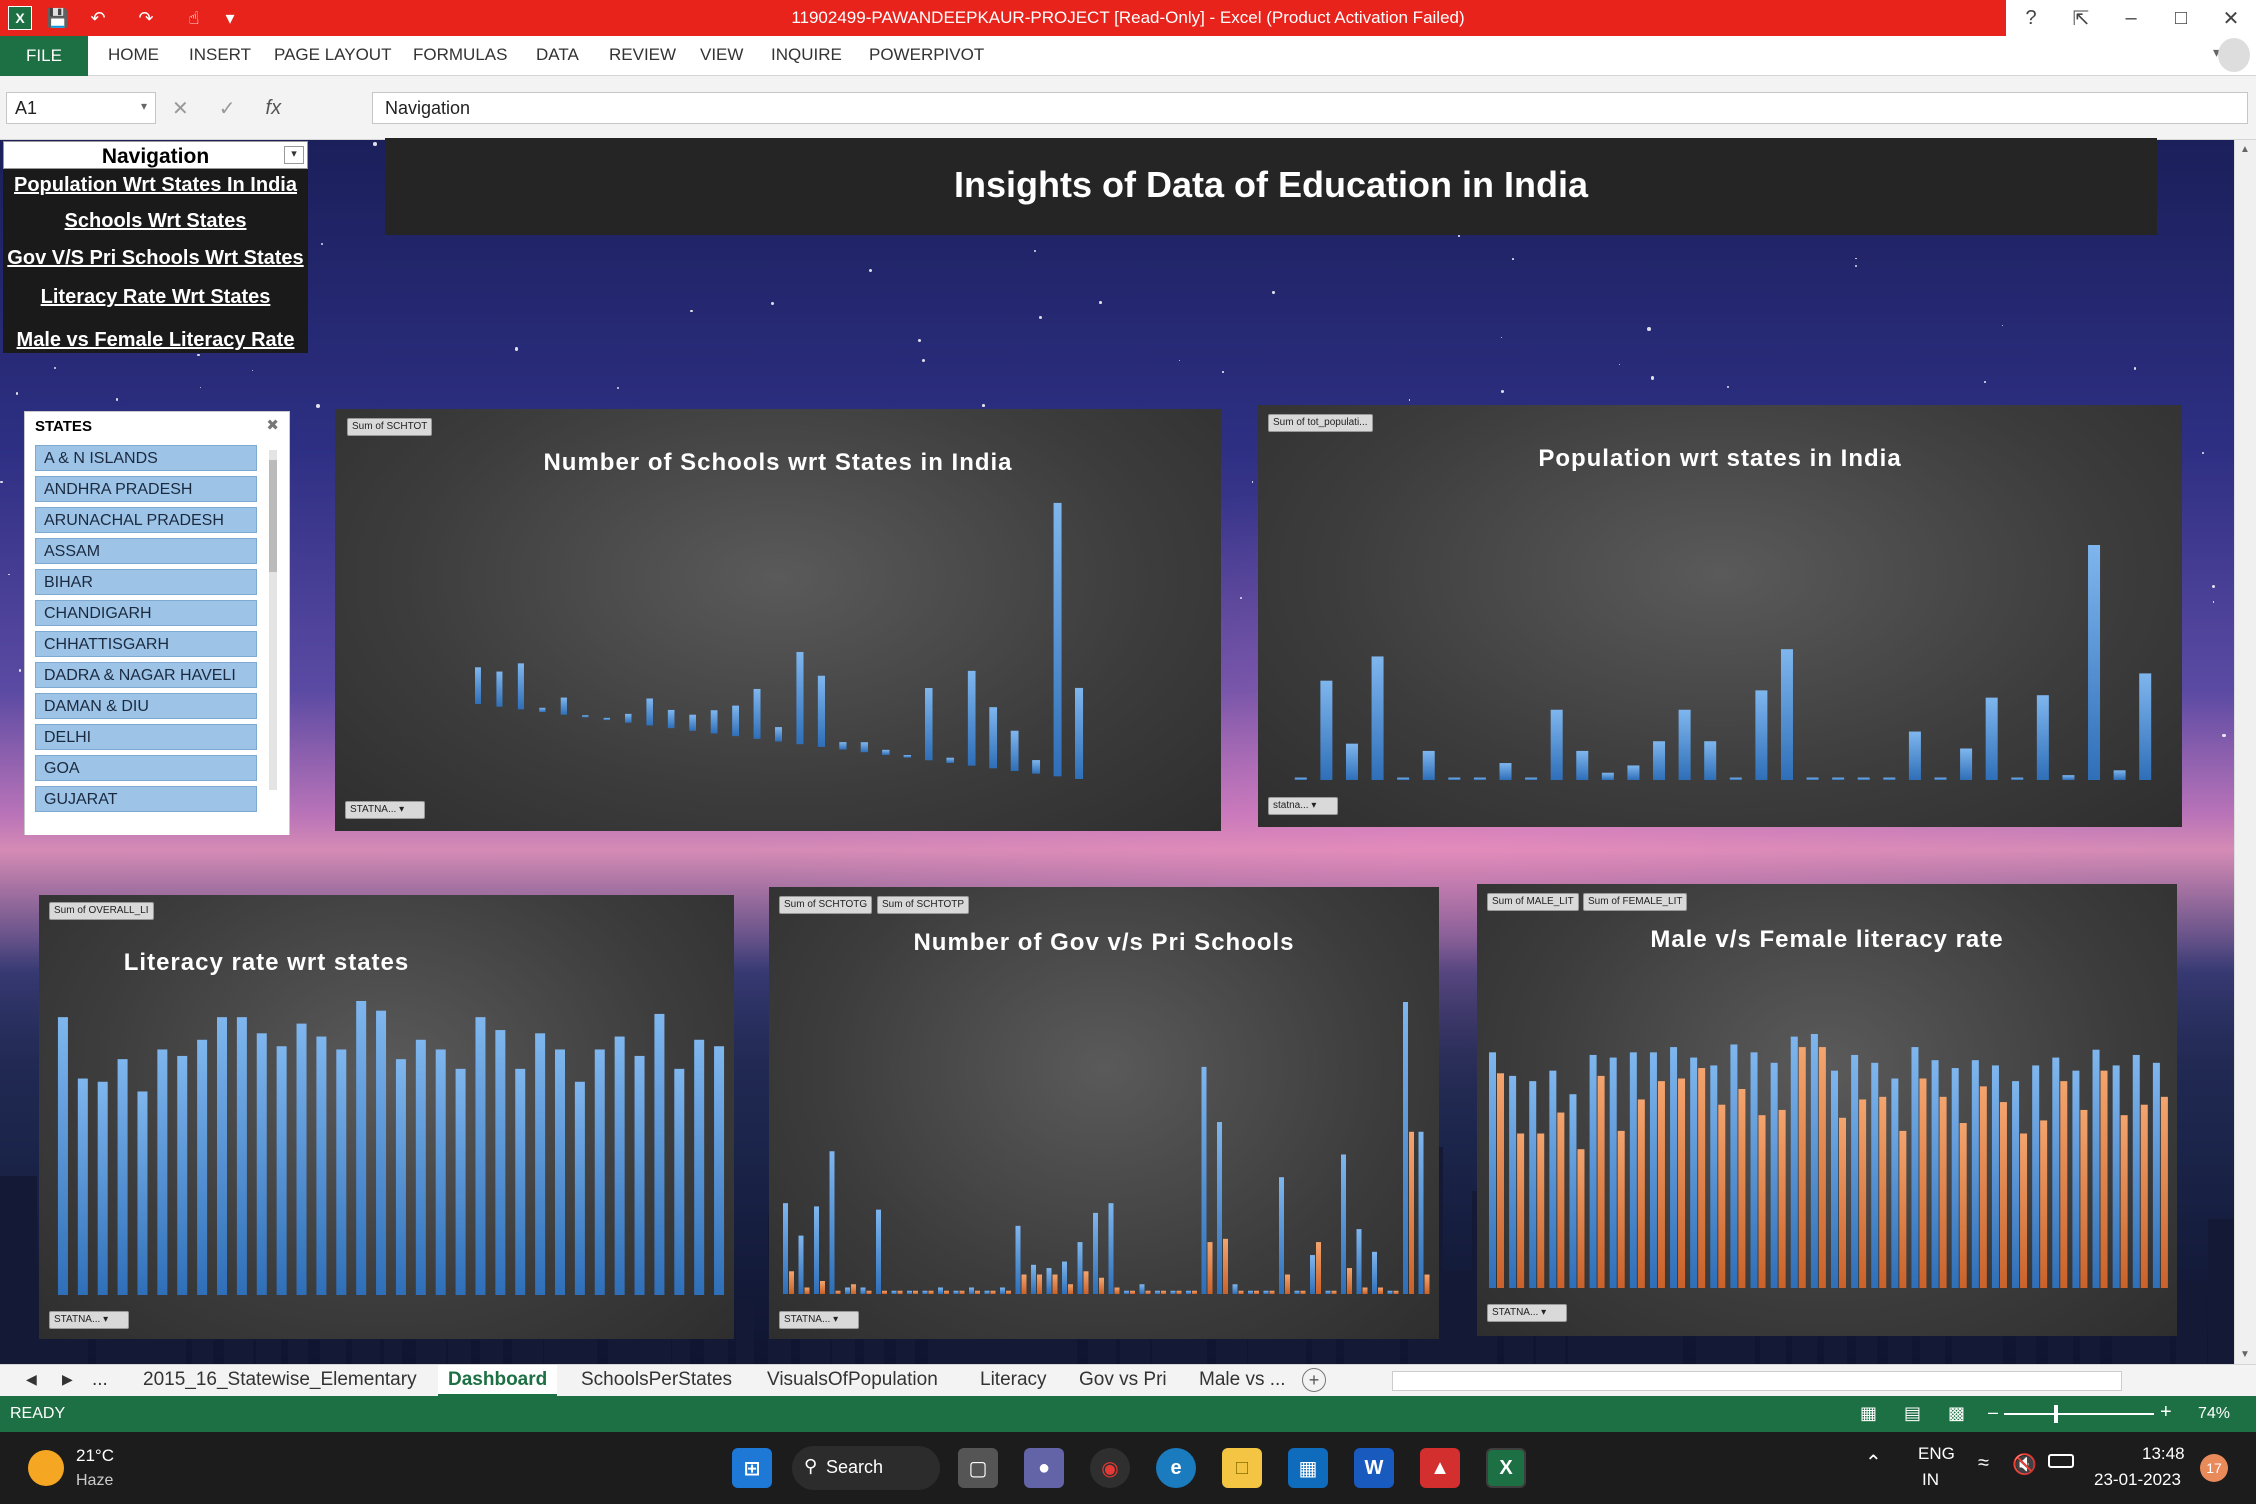  What do you see at coordinates (2061, 1461) in the screenshot?
I see `battery-icon` at bounding box center [2061, 1461].